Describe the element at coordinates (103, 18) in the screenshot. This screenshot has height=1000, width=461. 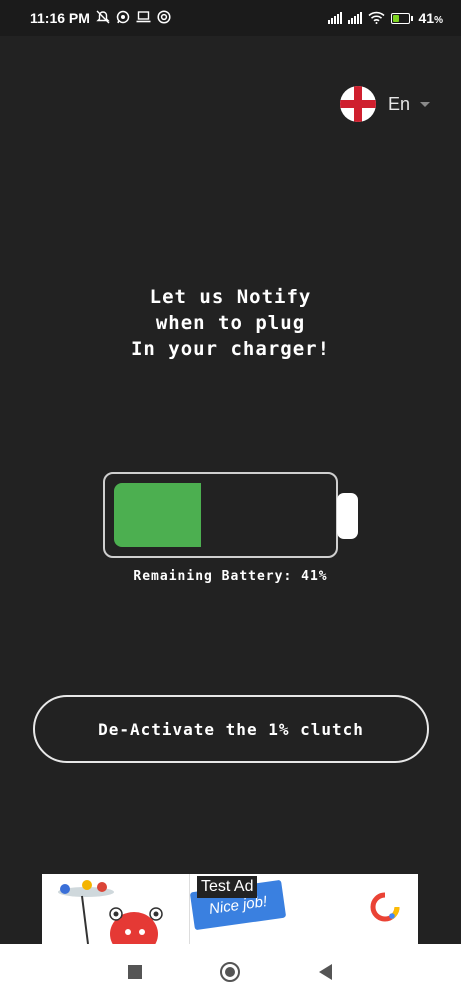
I see `mute-icon` at that location.